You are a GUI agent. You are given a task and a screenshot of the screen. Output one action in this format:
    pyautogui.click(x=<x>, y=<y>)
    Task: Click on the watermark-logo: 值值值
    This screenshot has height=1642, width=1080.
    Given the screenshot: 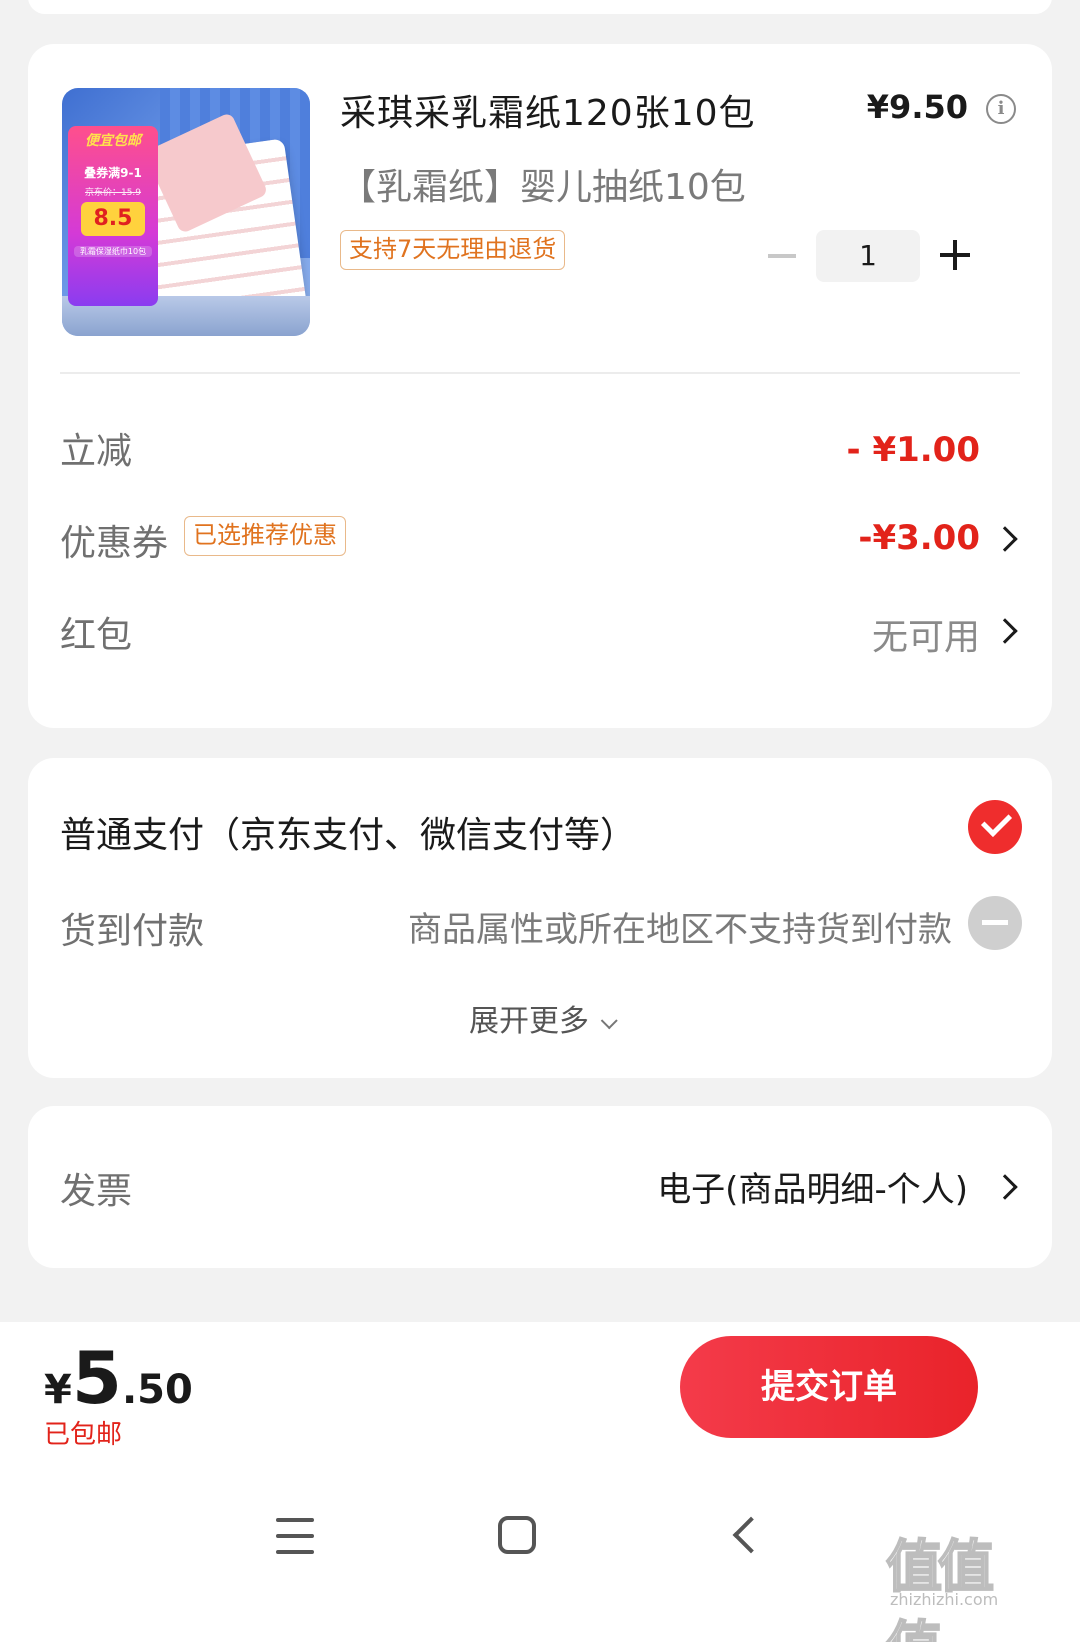 What is the action you would take?
    pyautogui.click(x=940, y=1588)
    